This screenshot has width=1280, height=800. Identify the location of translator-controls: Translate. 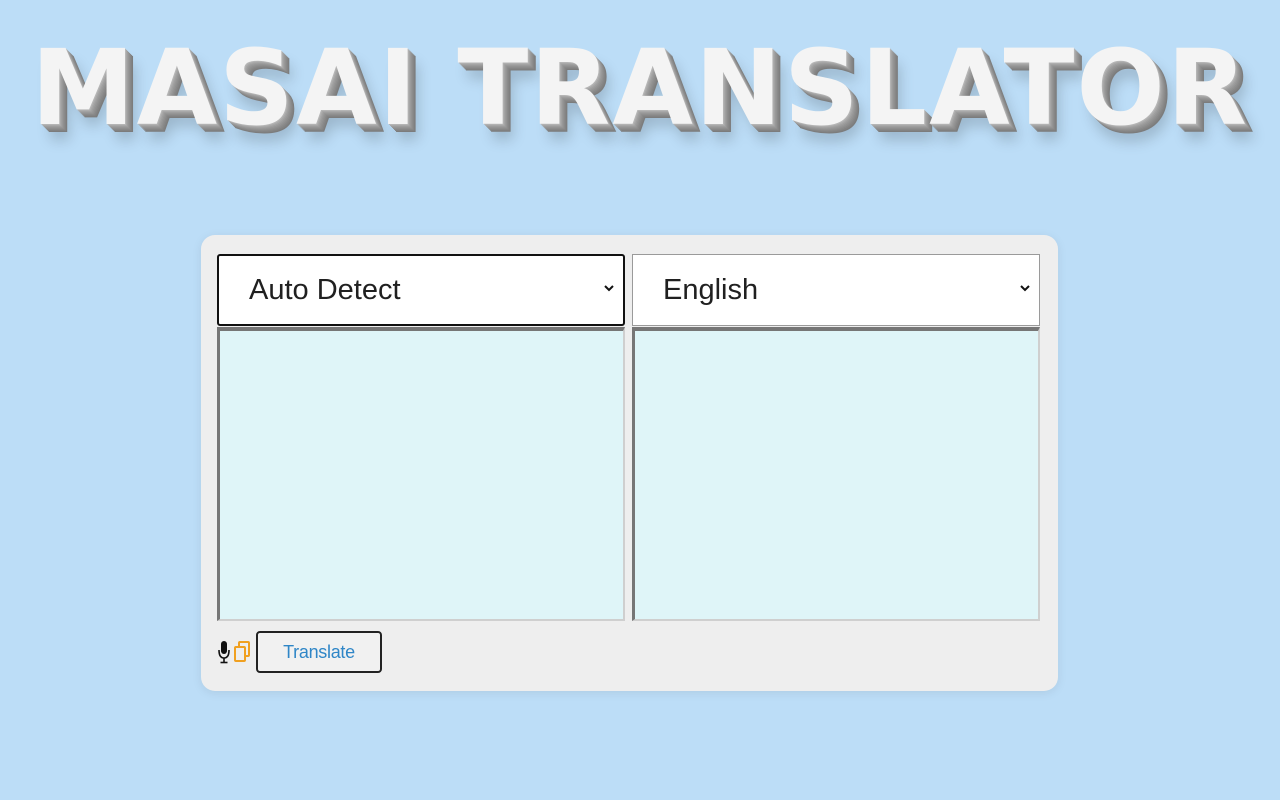
(299, 652).